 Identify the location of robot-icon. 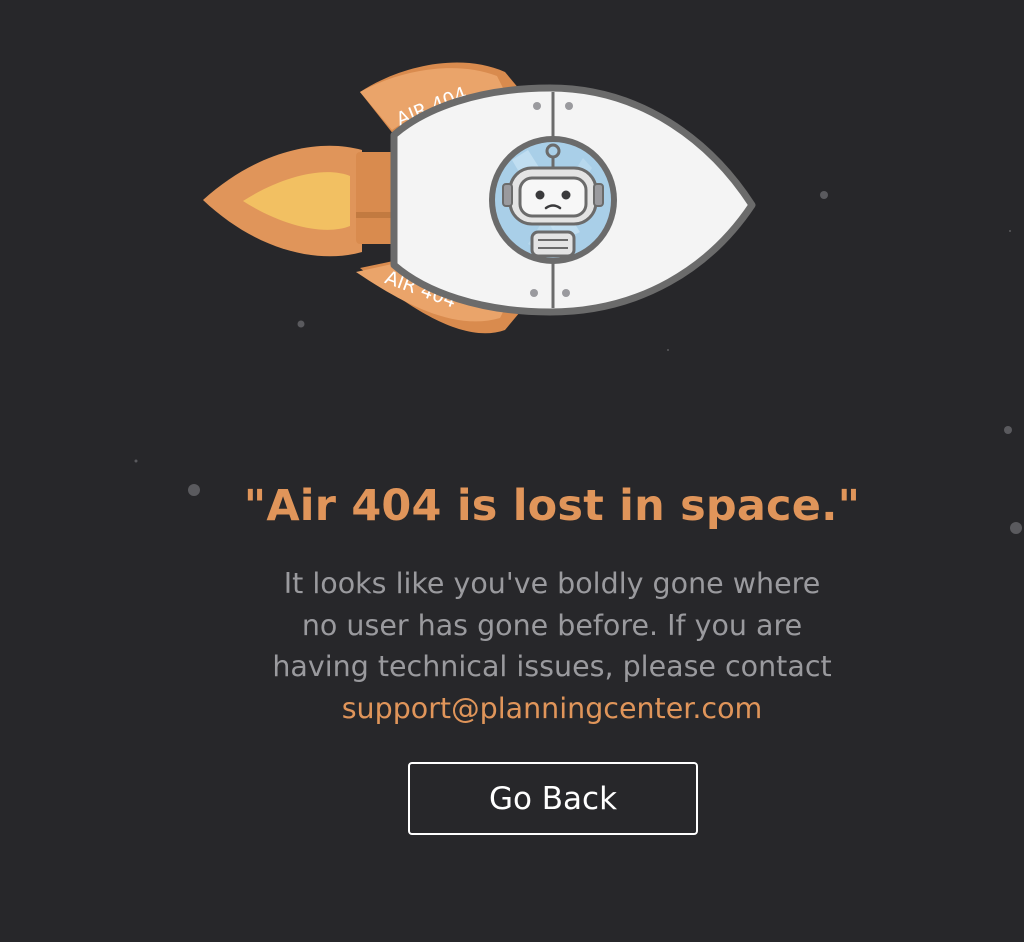
(553, 200).